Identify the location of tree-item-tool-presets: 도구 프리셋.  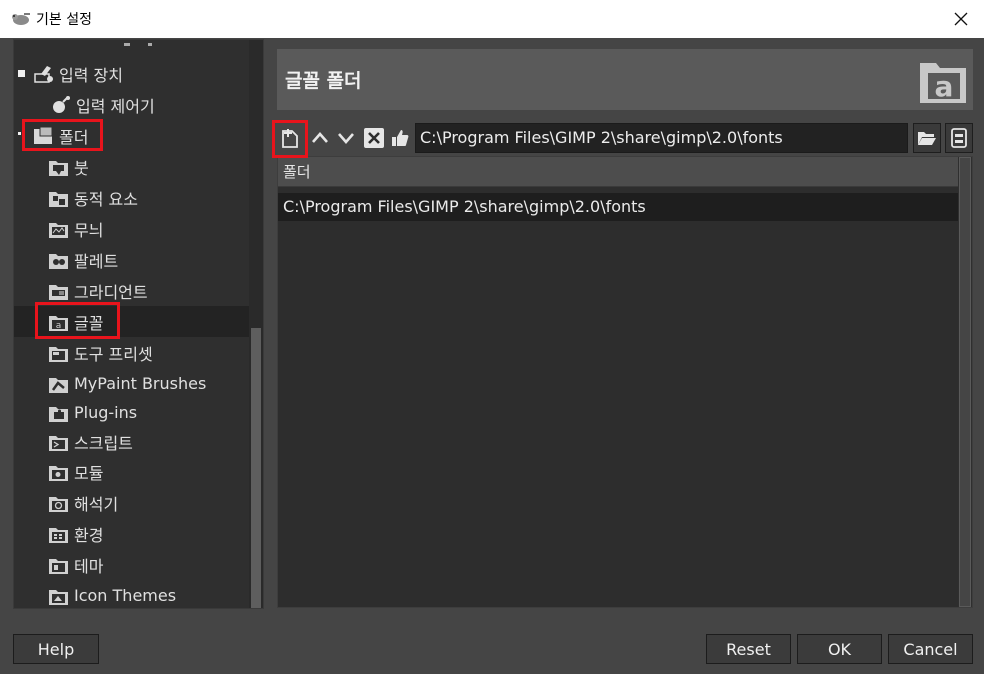
(132, 352).